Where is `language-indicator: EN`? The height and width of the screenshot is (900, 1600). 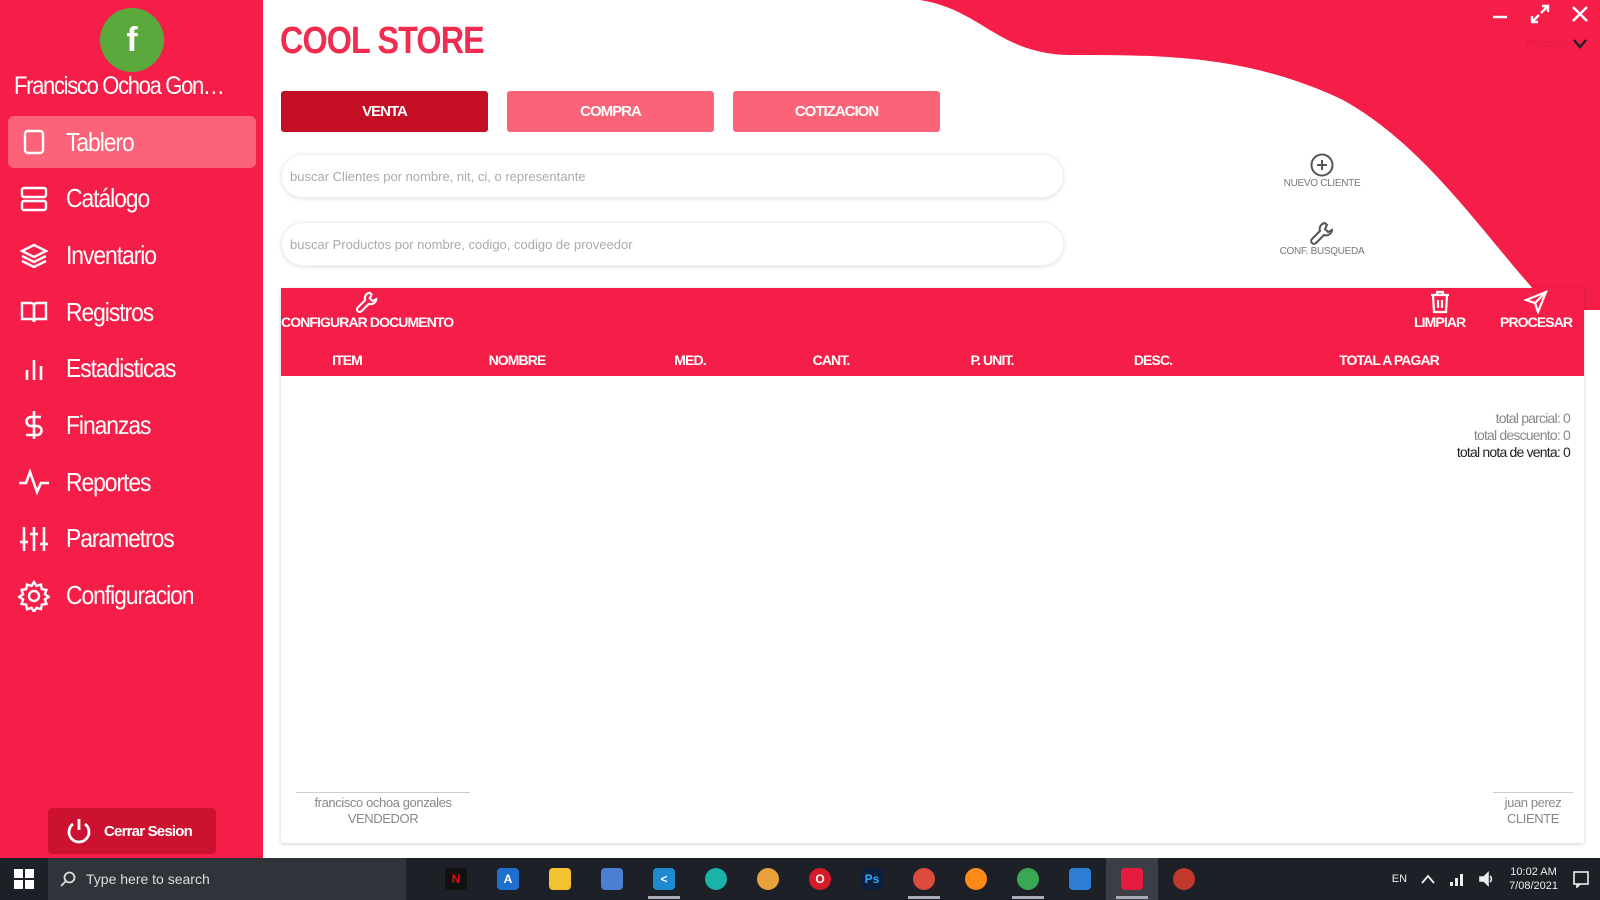
language-indicator: EN is located at coordinates (1399, 879).